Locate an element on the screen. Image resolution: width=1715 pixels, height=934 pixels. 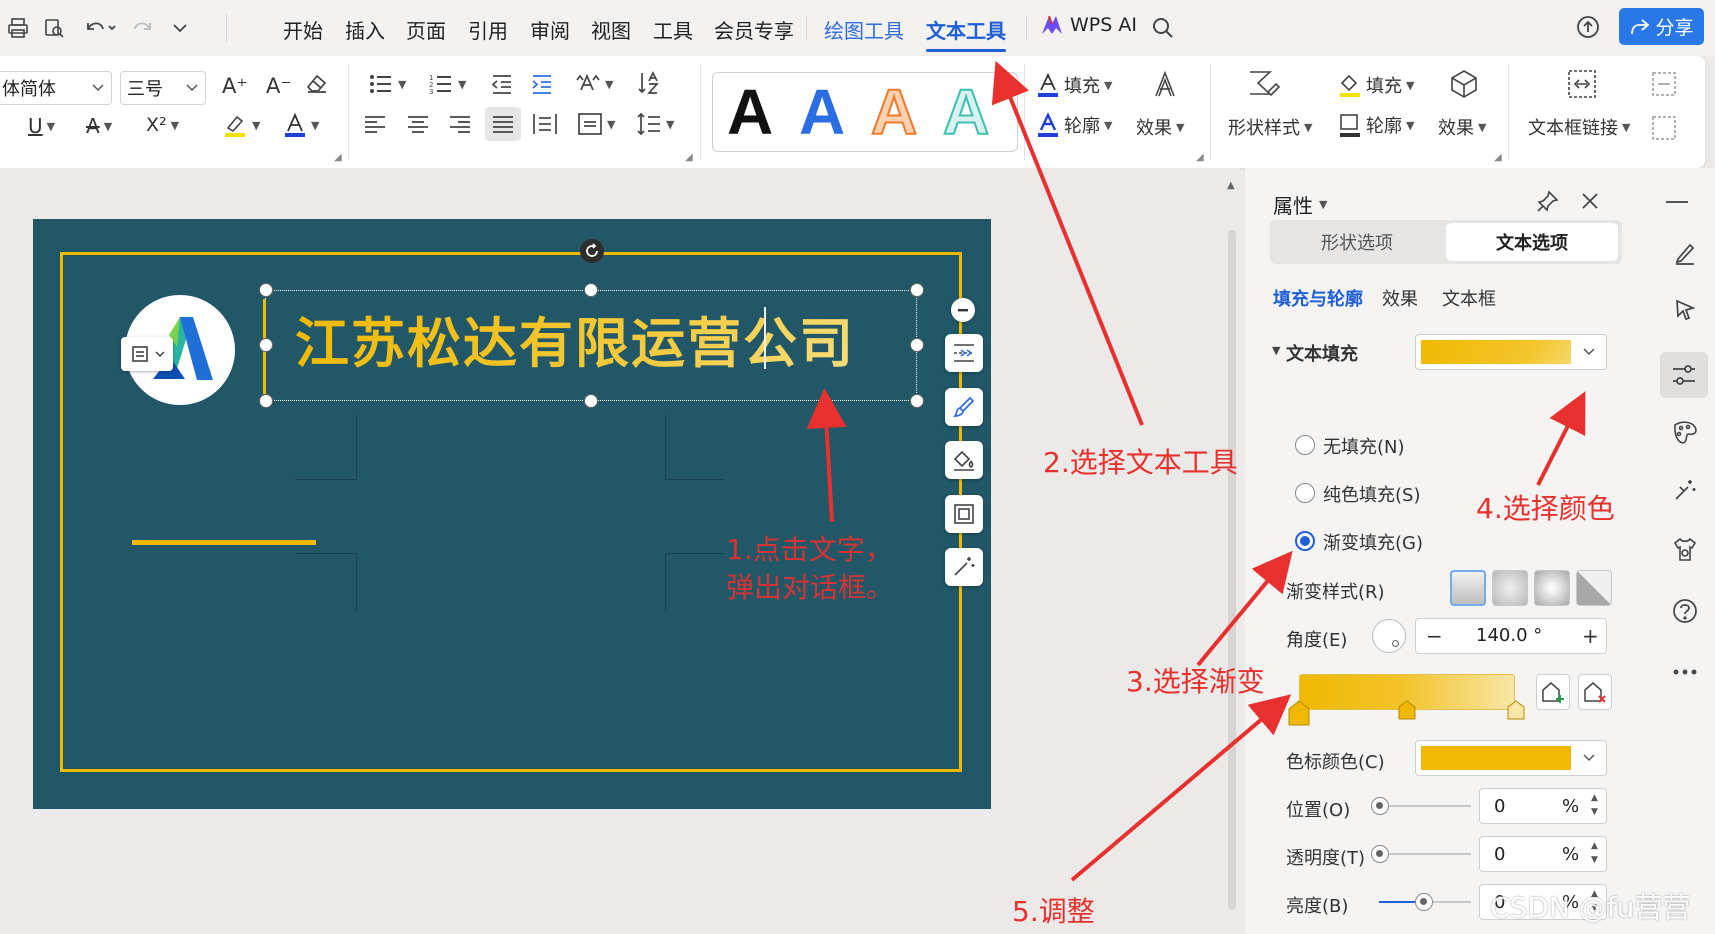
annotation-step-1: 1.点击文字， 弹出对话框。 is located at coordinates (810, 569).